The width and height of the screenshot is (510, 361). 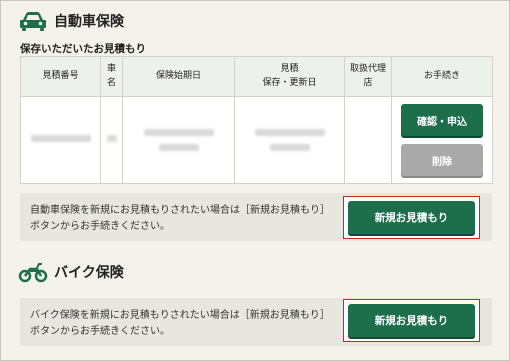 What do you see at coordinates (442, 120) in the screenshot?
I see `confirm-apply-button: 確認・申込` at bounding box center [442, 120].